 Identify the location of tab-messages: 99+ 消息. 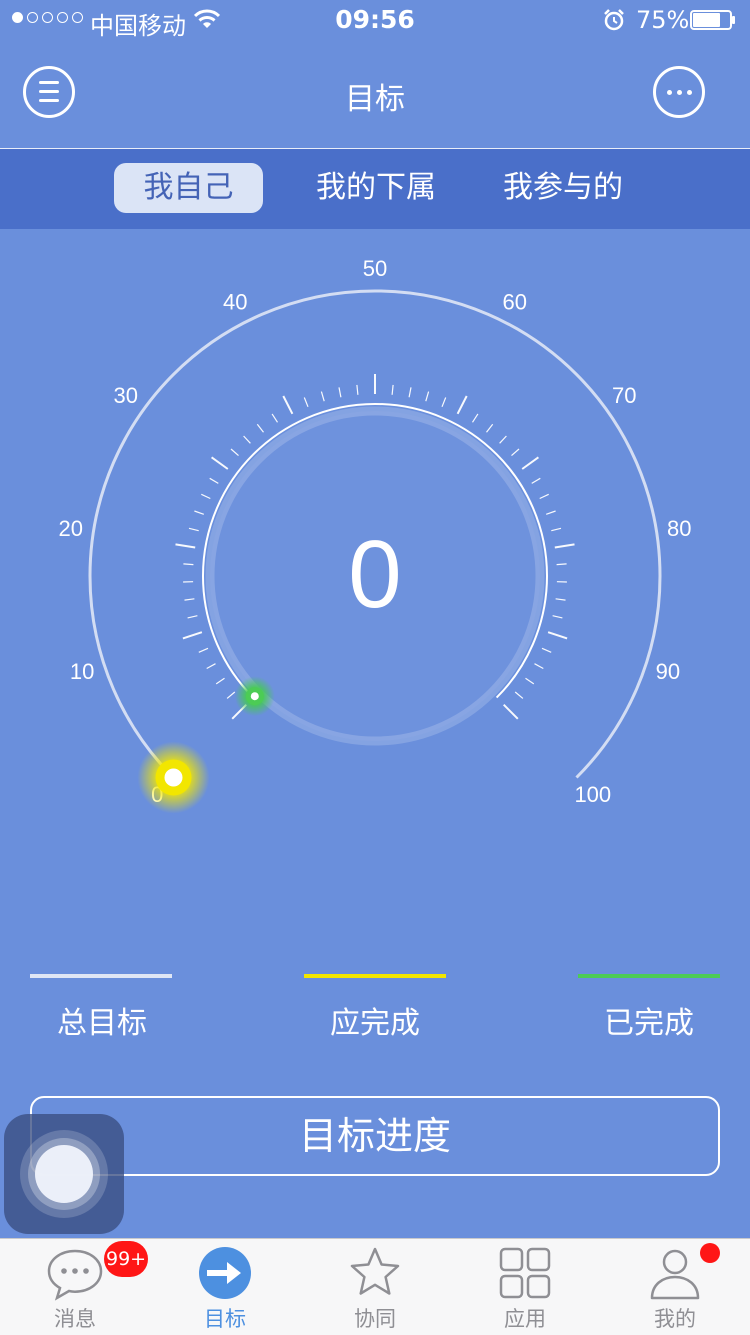
(75, 1287).